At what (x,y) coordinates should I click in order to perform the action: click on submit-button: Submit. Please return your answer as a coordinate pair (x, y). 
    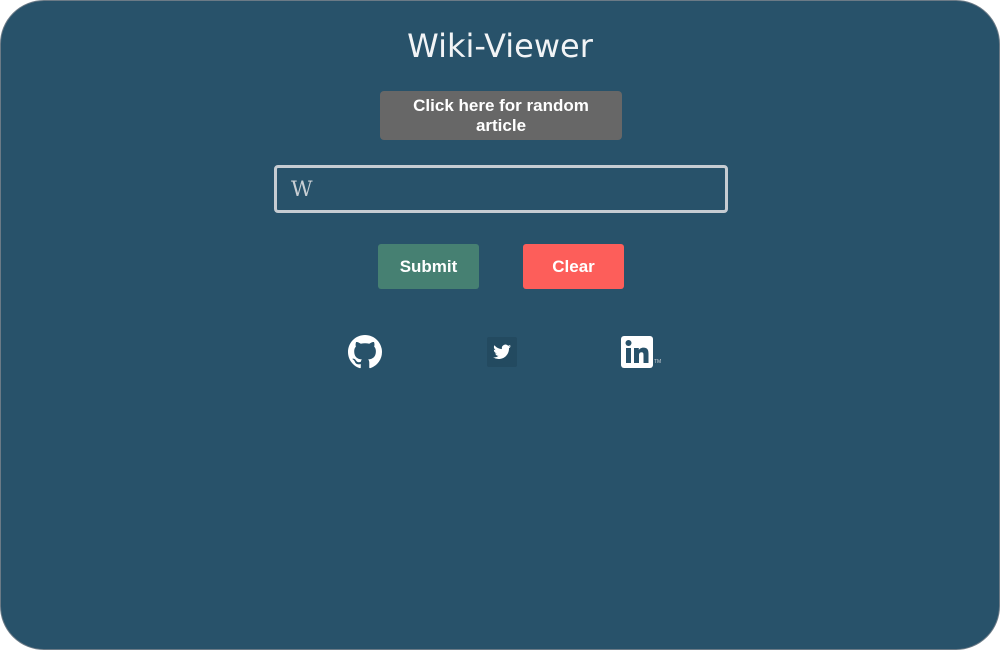
    Looking at the image, I should click on (428, 266).